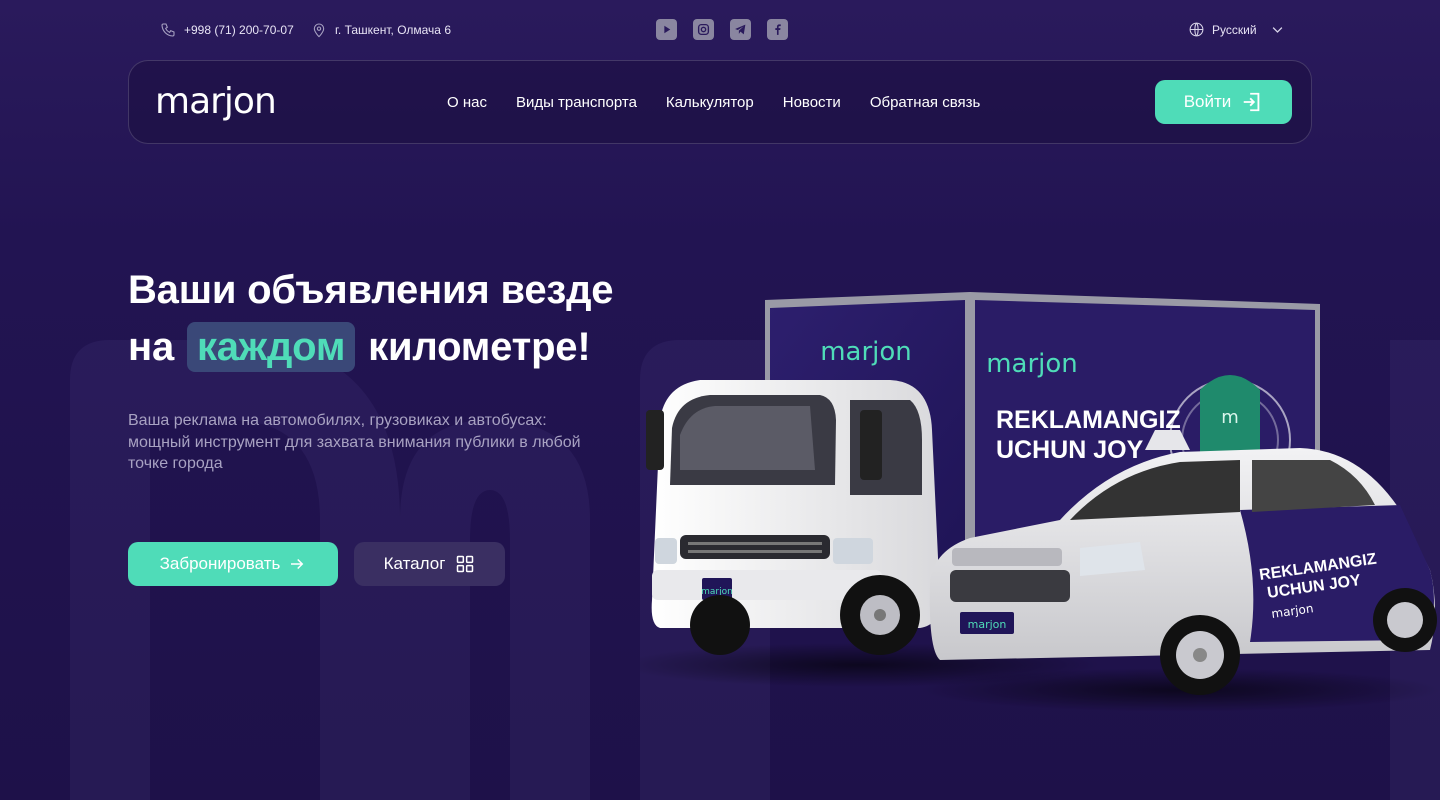  I want to click on car-plate-logo: marjon, so click(987, 624).